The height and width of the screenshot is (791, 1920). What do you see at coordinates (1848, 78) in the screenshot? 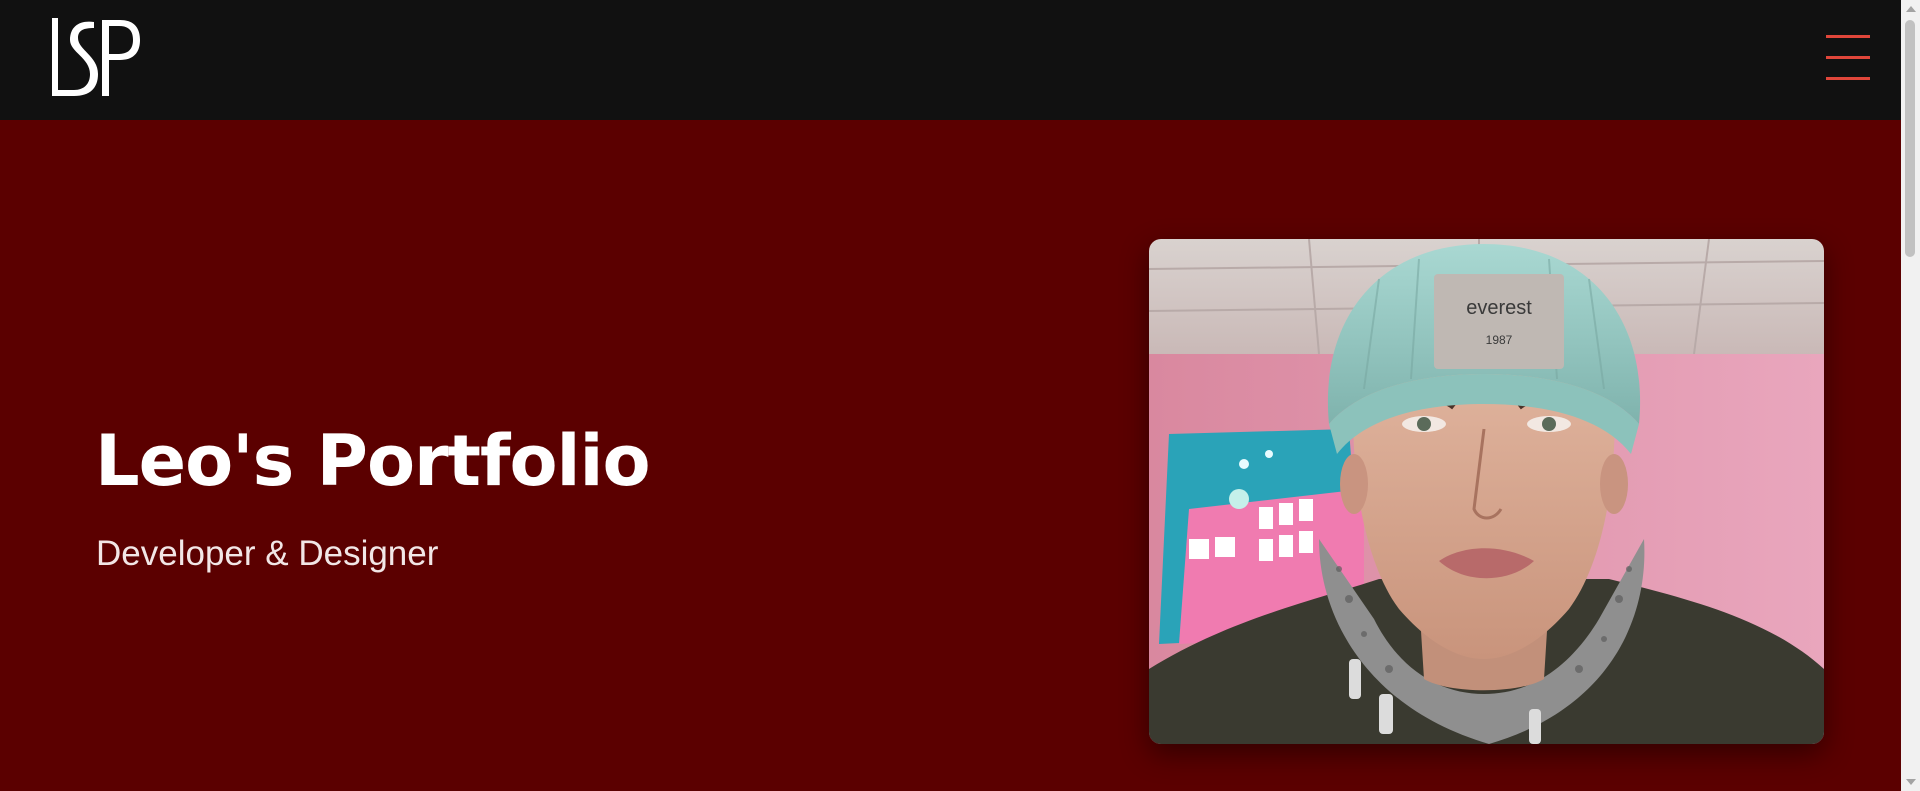
I see `hamburger-menu-icon-line-bottom` at bounding box center [1848, 78].